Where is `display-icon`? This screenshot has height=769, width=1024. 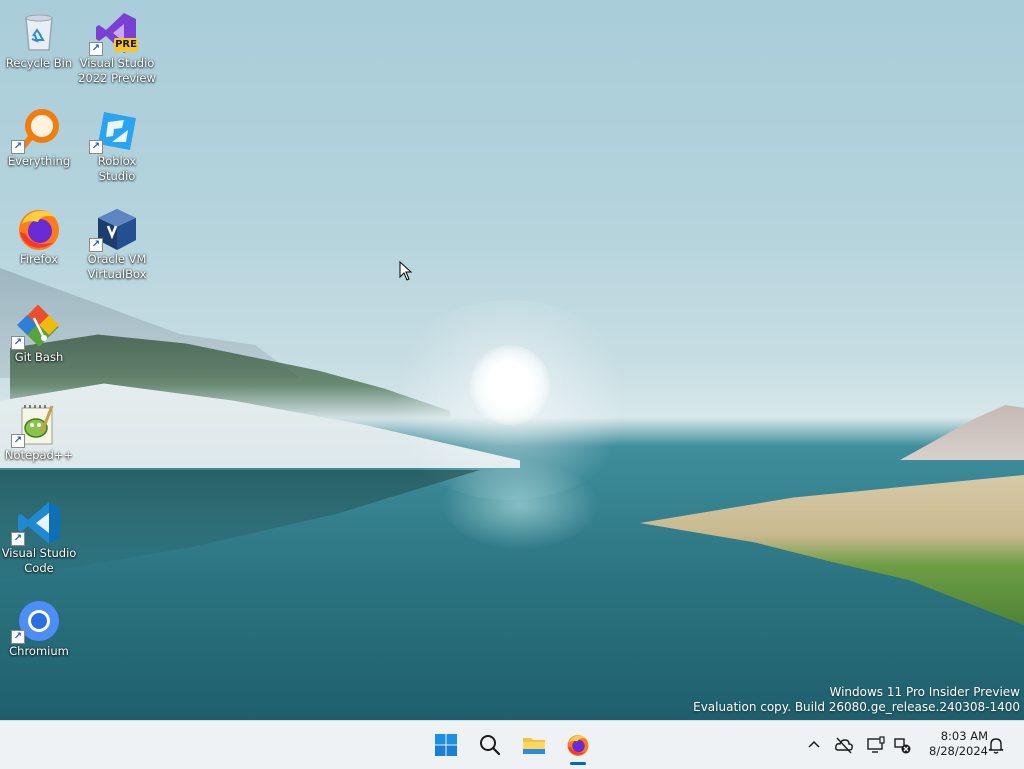
display-icon is located at coordinates (876, 745).